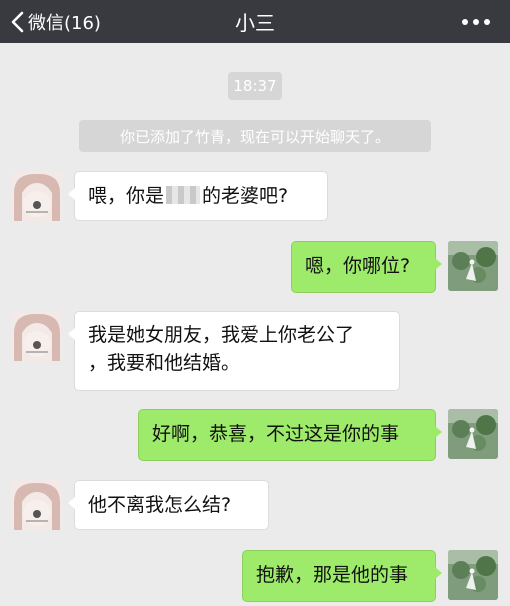 This screenshot has width=510, height=606. Describe the element at coordinates (221, 335) in the screenshot. I see `message-text-line: 我是她女朋友，我爱上你老公了` at that location.